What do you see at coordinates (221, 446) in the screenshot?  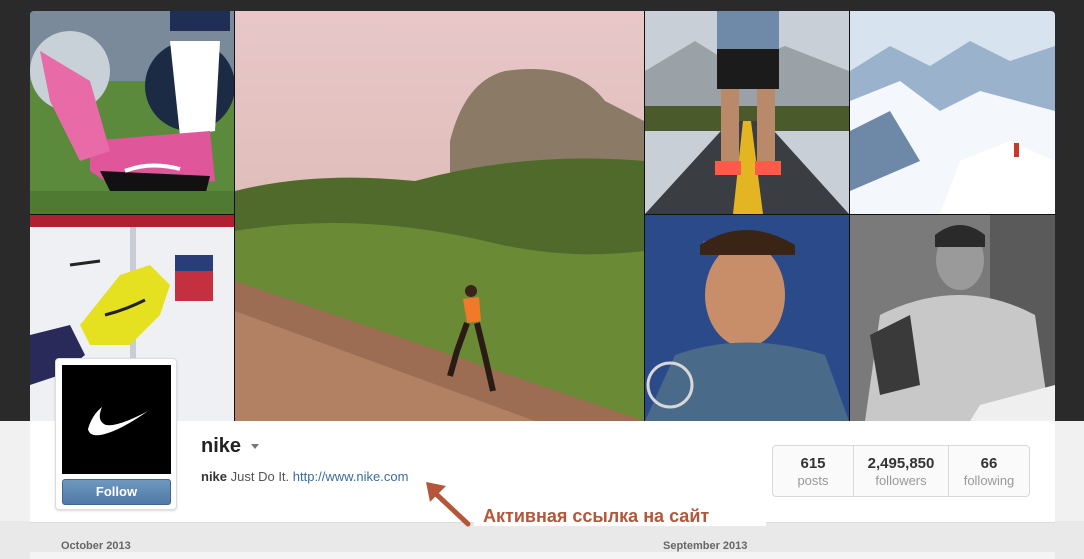 I see `profile-username: nike` at bounding box center [221, 446].